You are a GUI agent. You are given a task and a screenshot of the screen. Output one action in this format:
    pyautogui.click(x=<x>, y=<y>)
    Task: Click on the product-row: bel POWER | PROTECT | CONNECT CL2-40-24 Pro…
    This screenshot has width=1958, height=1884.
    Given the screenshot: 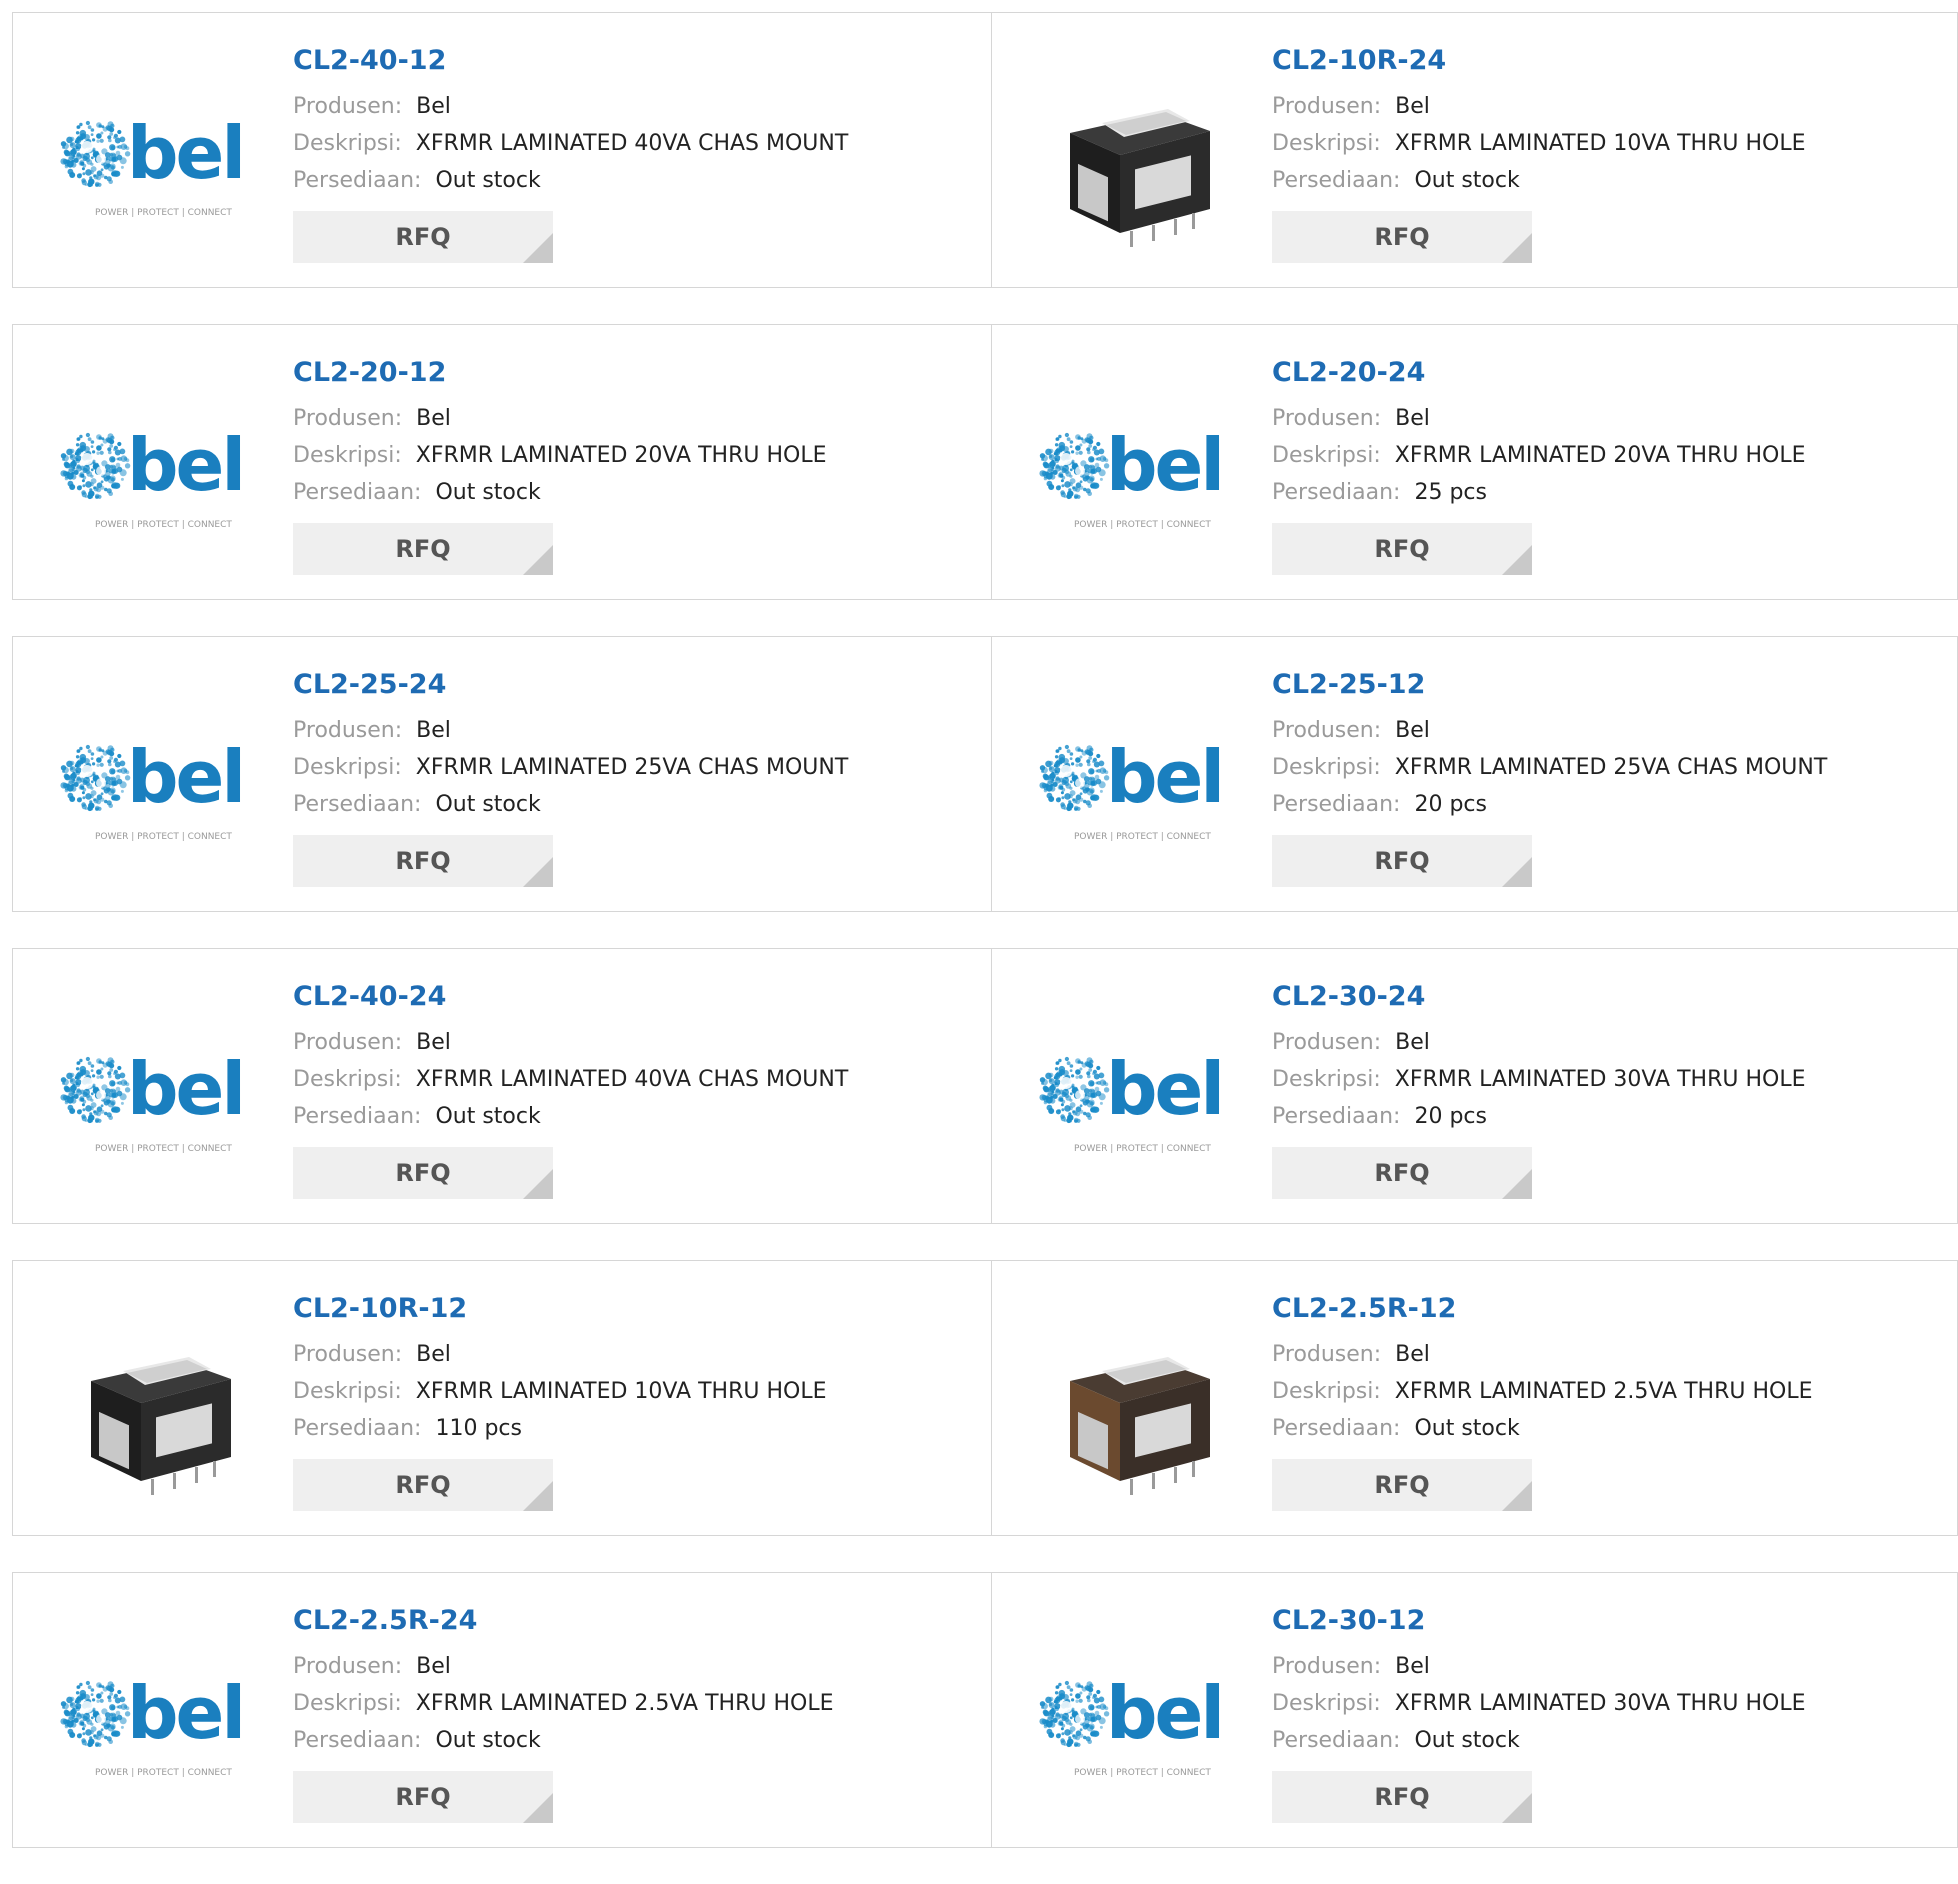 What is the action you would take?
    pyautogui.click(x=985, y=1086)
    